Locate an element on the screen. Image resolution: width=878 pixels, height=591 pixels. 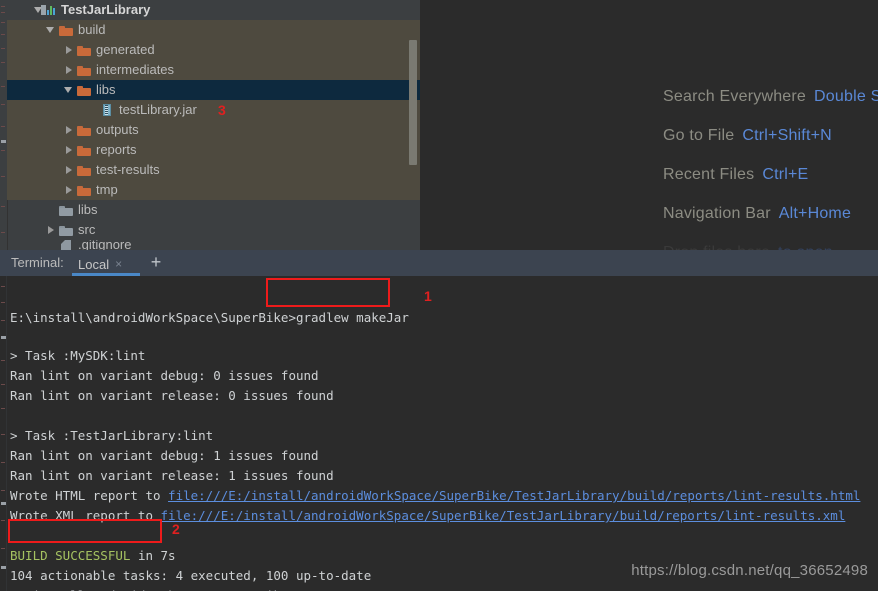
build-duration: in 7s is located at coordinates (153, 555).